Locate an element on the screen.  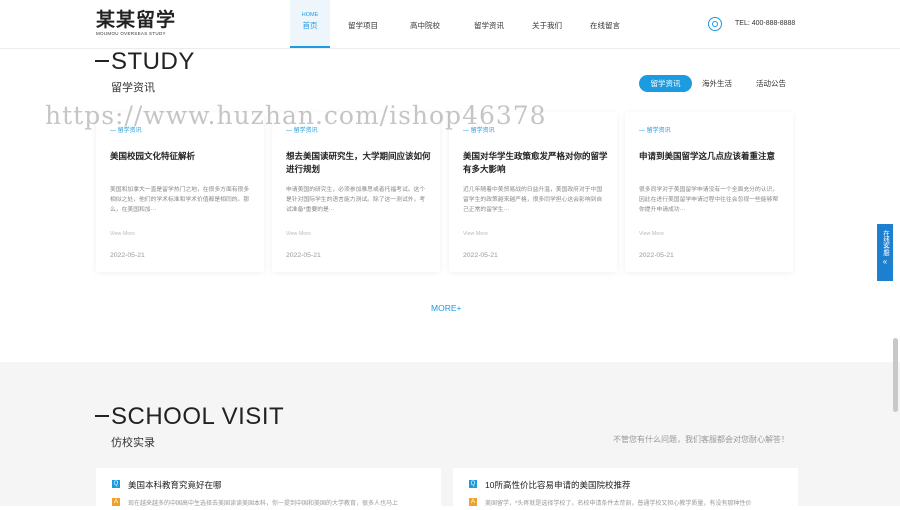
page-scrollbar is located at coordinates (895, 375).